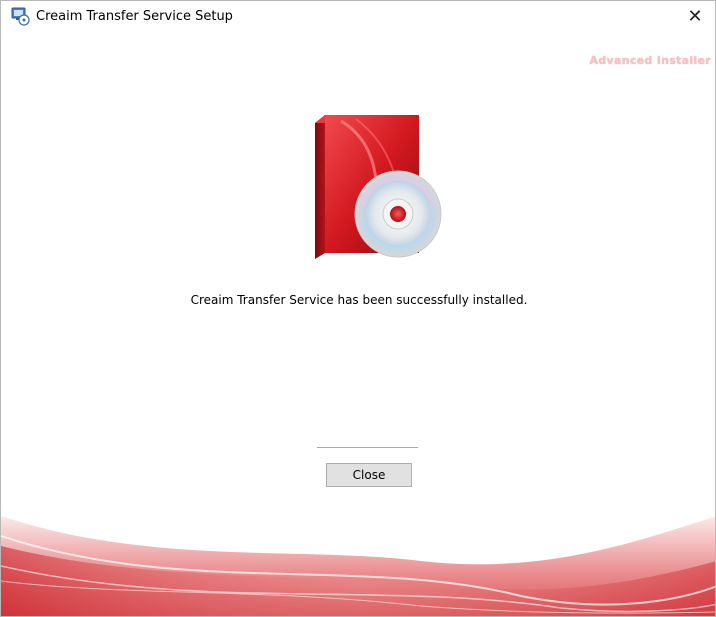  What do you see at coordinates (20, 16) in the screenshot?
I see `installer-app-icon` at bounding box center [20, 16].